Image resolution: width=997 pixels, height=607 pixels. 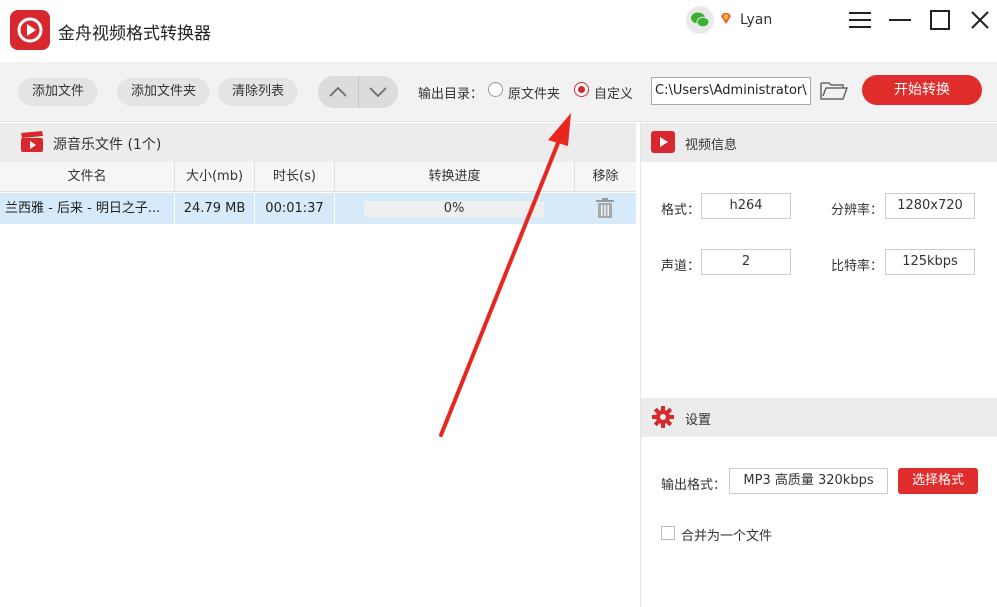 What do you see at coordinates (700, 20) in the screenshot?
I see `wechat-icon` at bounding box center [700, 20].